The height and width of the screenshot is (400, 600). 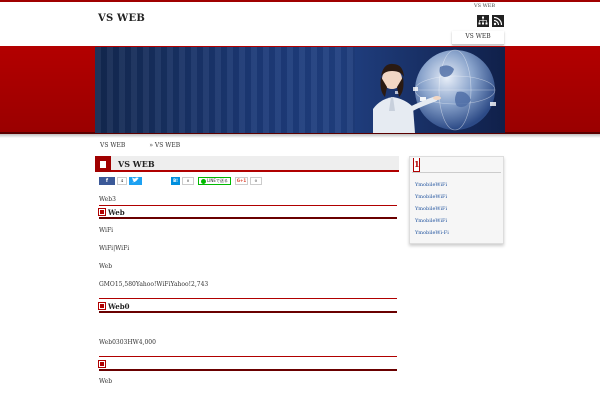 I want to click on section-heading-text: Web0, so click(x=119, y=306).